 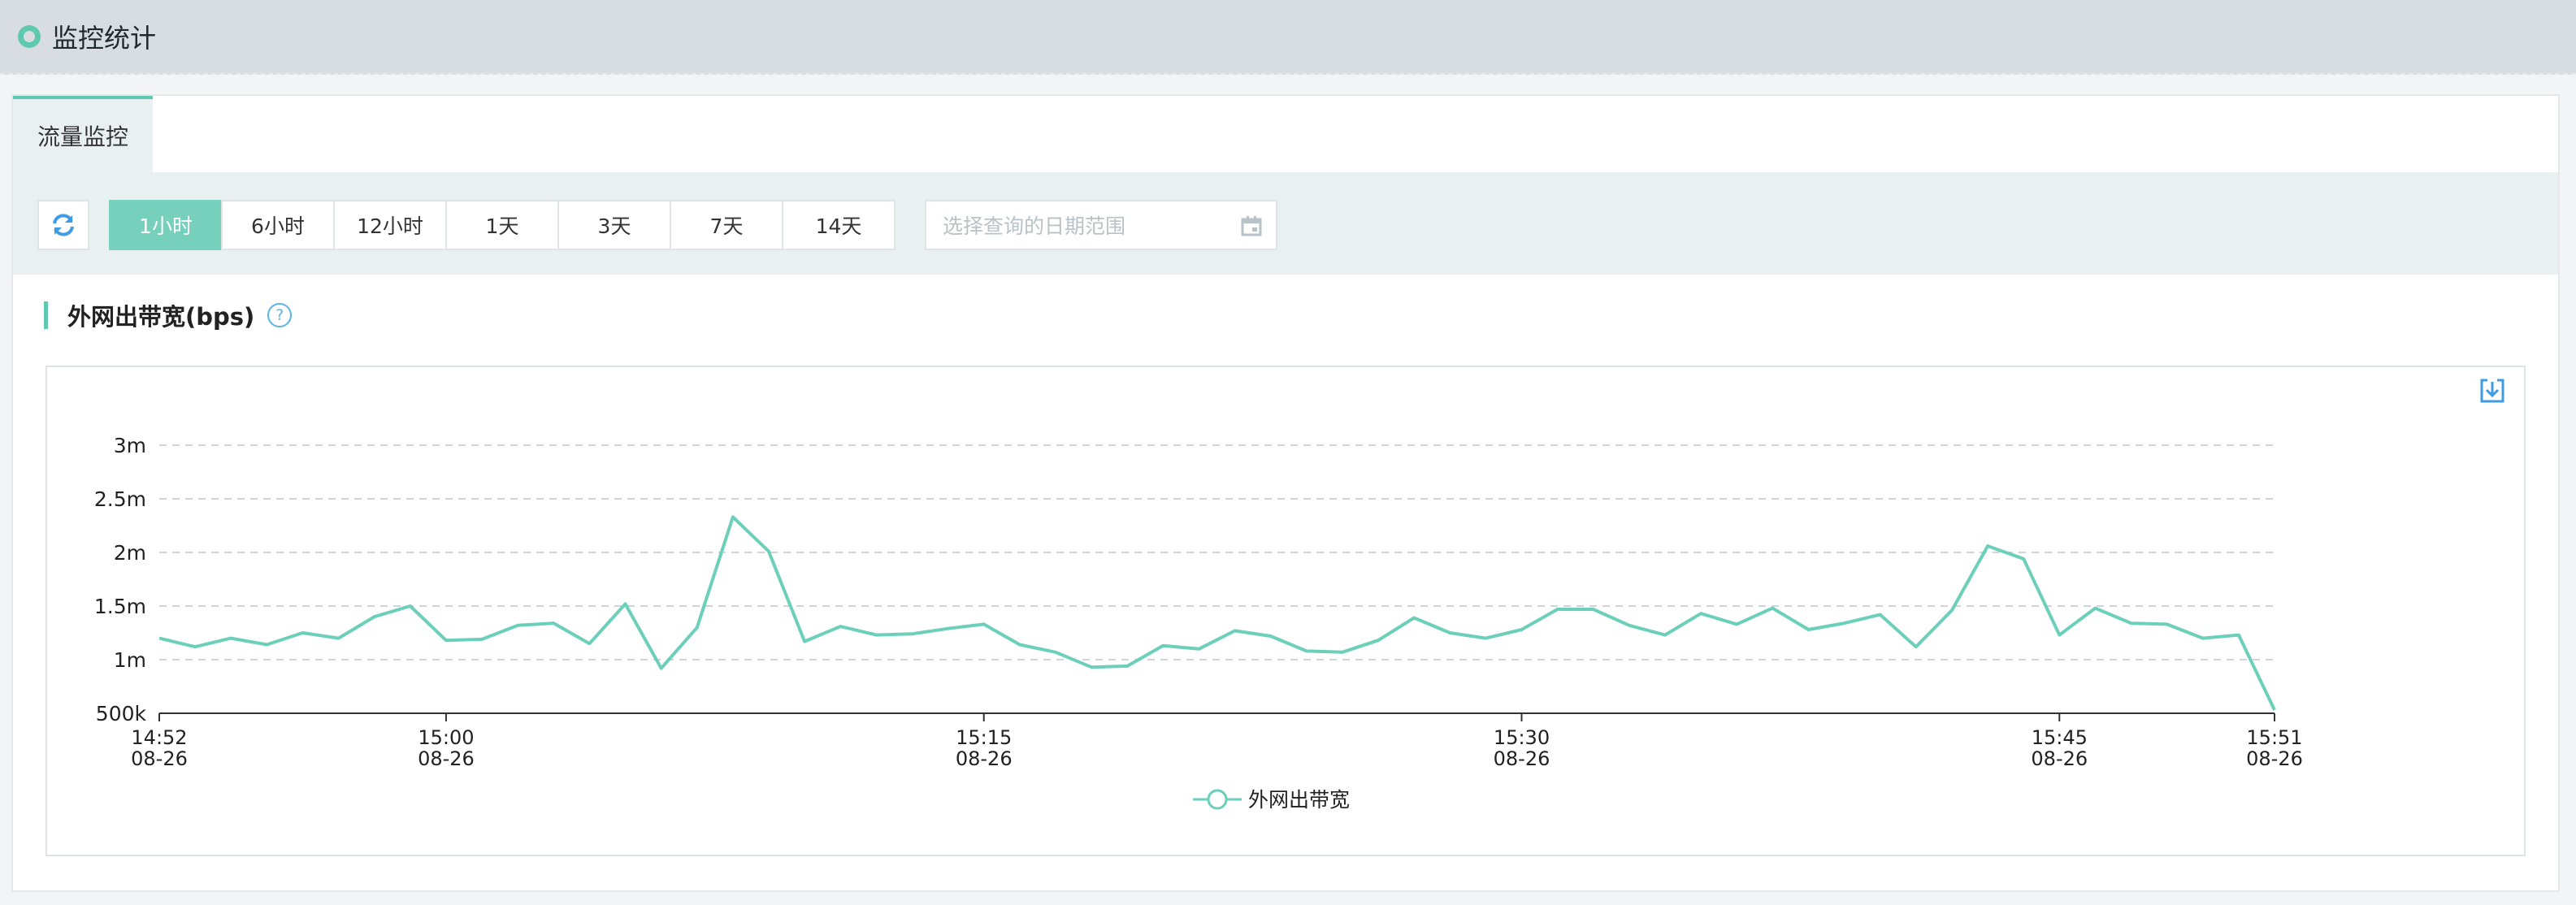 I want to click on tab-bar: 流量监控, so click(x=1285, y=134).